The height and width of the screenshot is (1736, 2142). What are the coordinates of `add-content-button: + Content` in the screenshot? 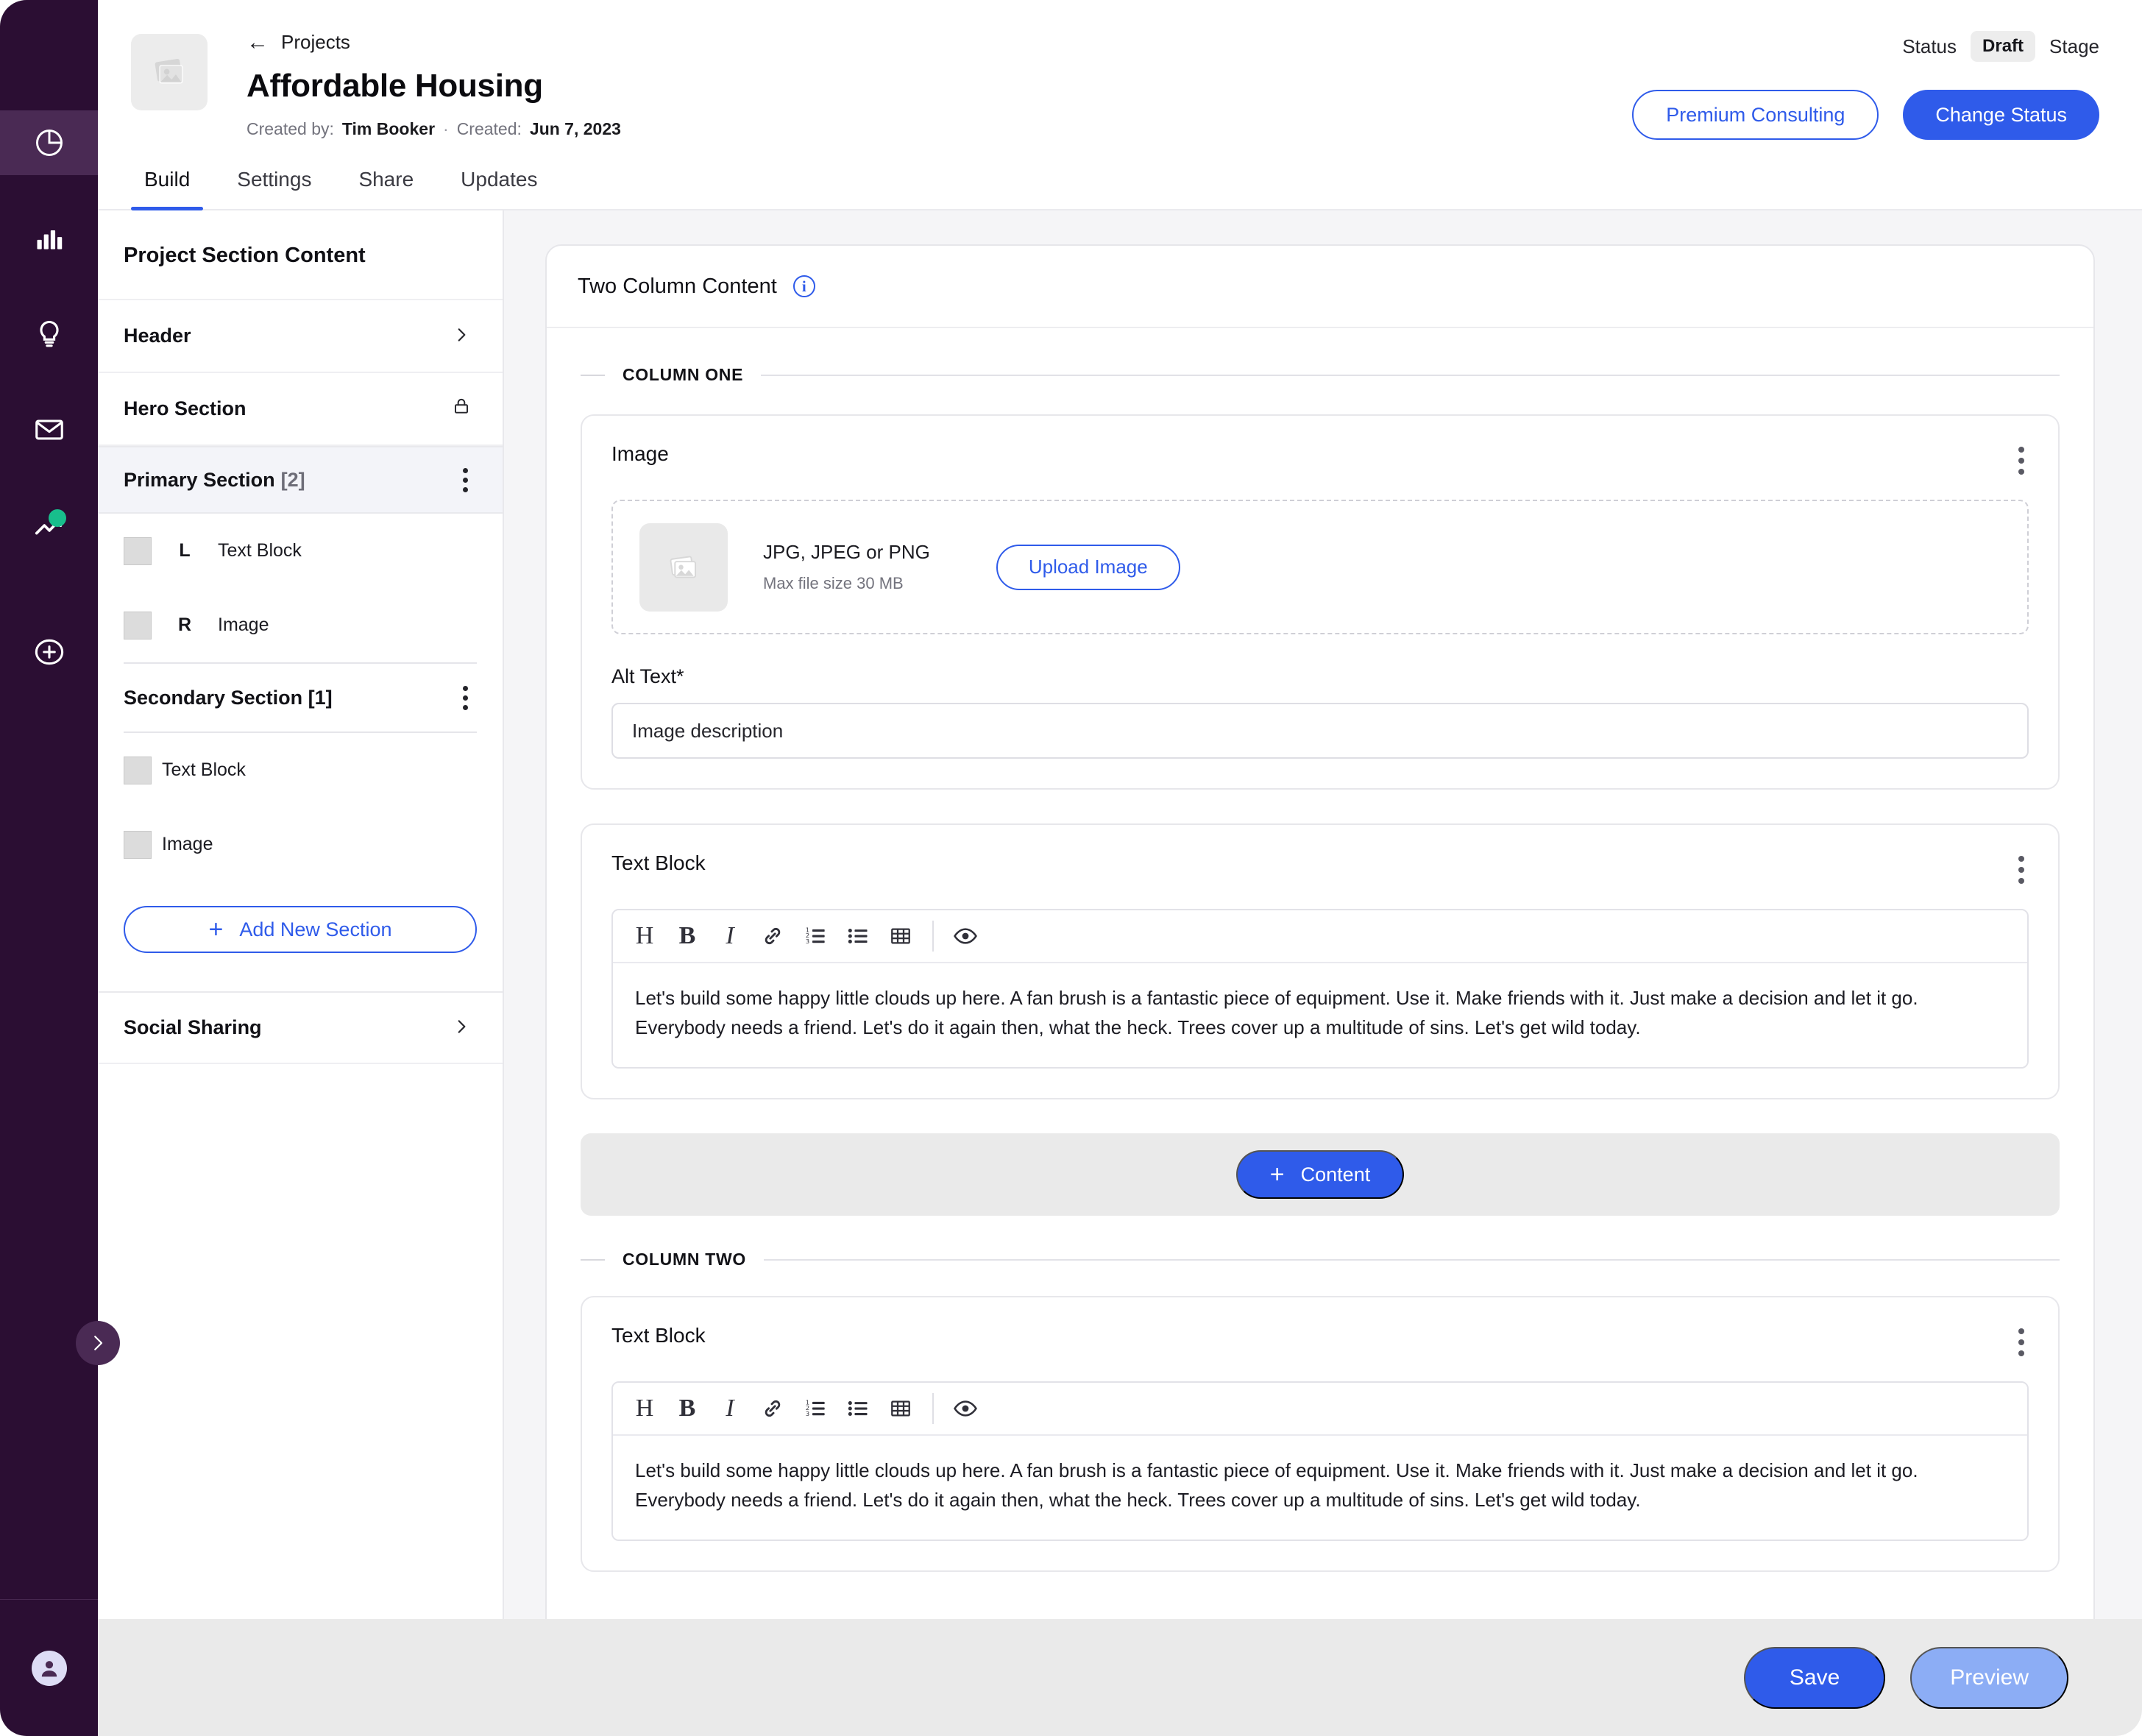 It's located at (1320, 1175).